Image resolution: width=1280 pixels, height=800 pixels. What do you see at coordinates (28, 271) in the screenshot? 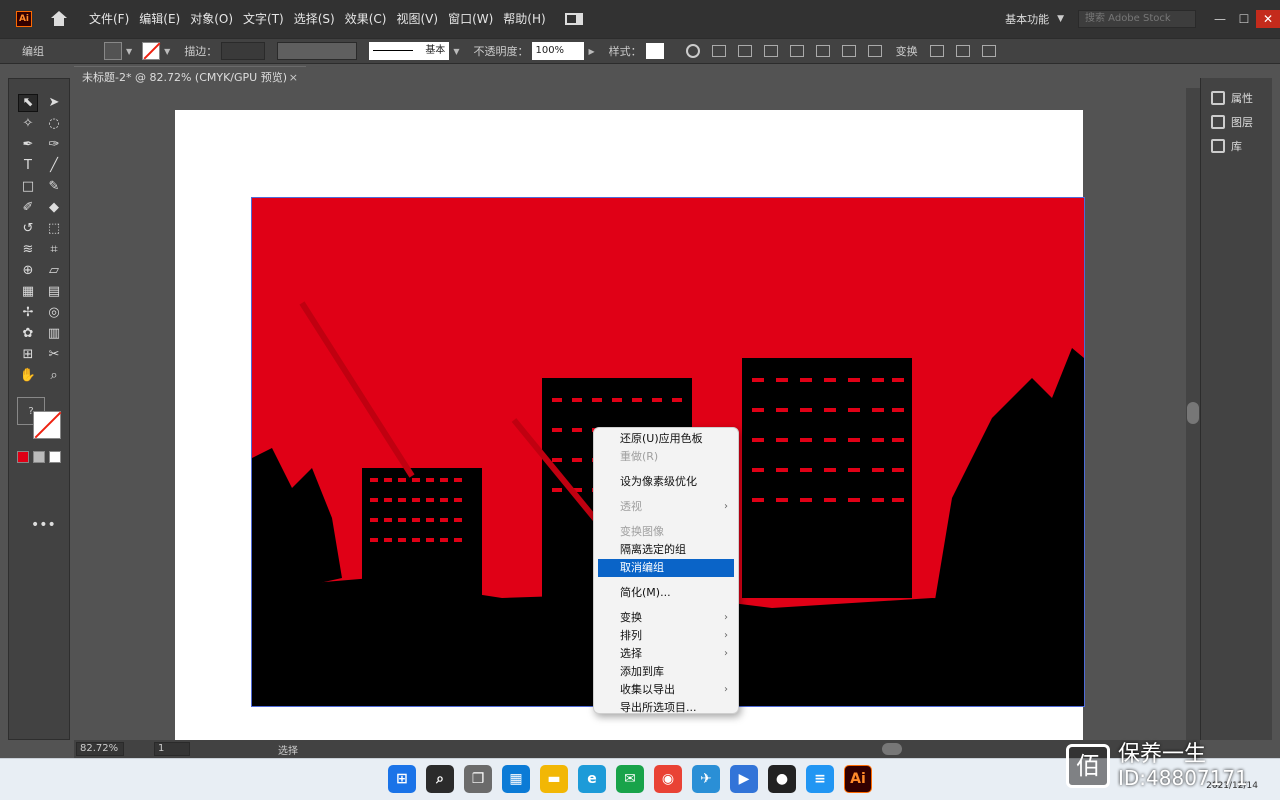
I see `shape-builder-tool-icon: ⊕` at bounding box center [28, 271].